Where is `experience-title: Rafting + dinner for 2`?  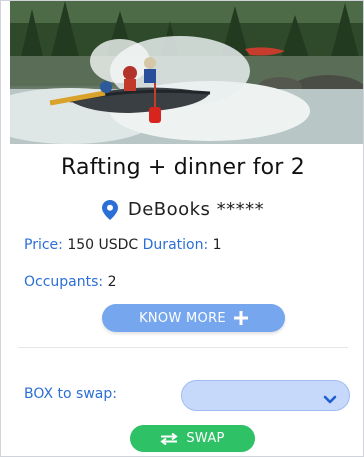 experience-title: Rafting + dinner for 2 is located at coordinates (183, 167).